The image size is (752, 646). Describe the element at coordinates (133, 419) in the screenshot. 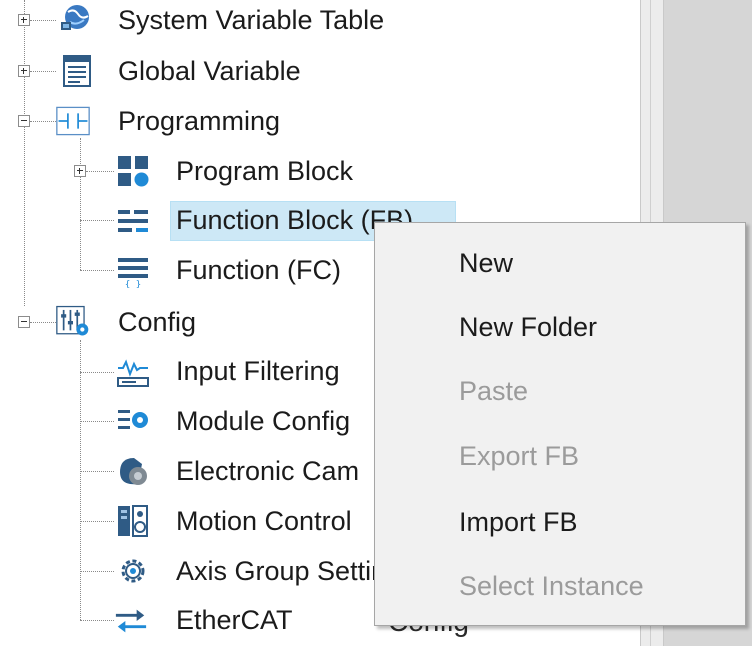

I see `module-config-icon` at that location.